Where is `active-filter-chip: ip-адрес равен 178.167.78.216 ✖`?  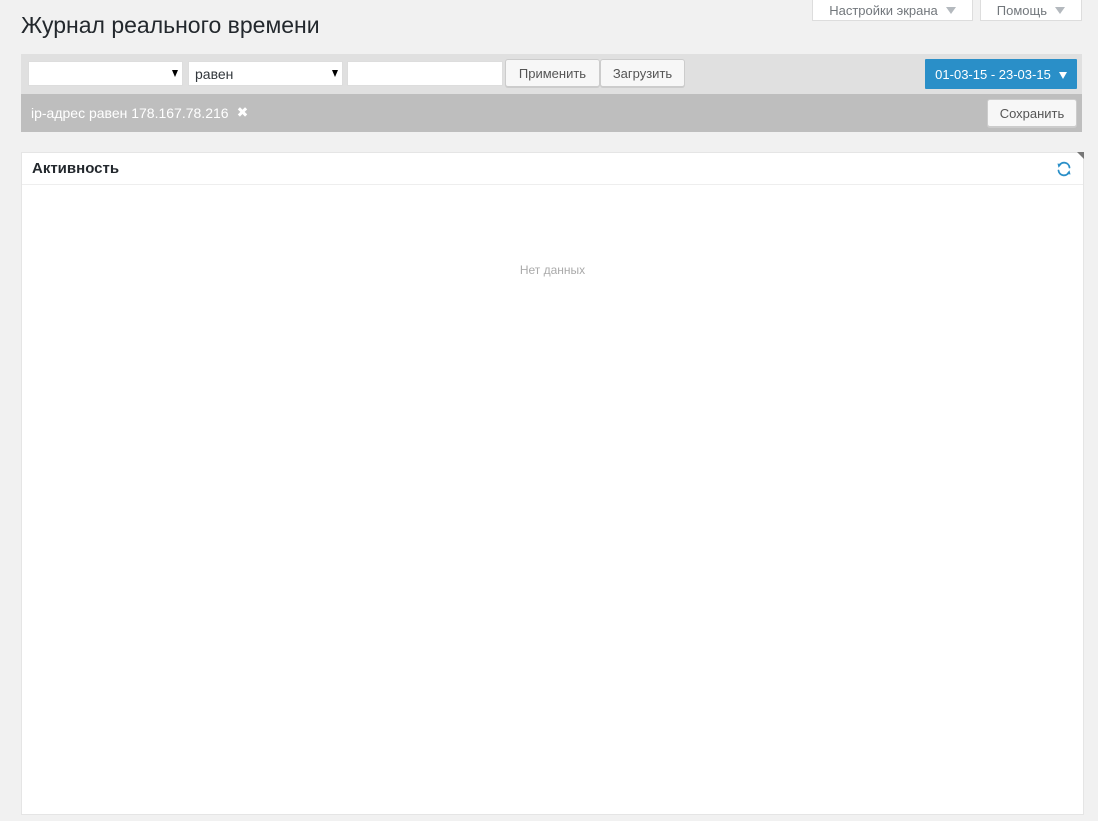
active-filter-chip: ip-адрес равен 178.167.78.216 ✖ is located at coordinates (139, 112).